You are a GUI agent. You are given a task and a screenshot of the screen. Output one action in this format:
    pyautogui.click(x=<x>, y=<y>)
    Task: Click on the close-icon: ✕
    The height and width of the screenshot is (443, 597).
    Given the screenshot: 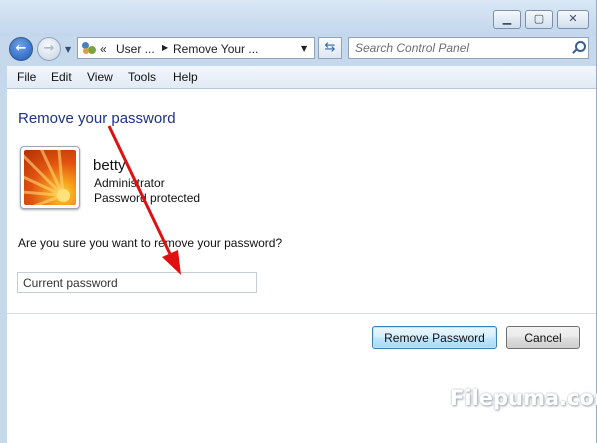 What is the action you would take?
    pyautogui.click(x=573, y=18)
    